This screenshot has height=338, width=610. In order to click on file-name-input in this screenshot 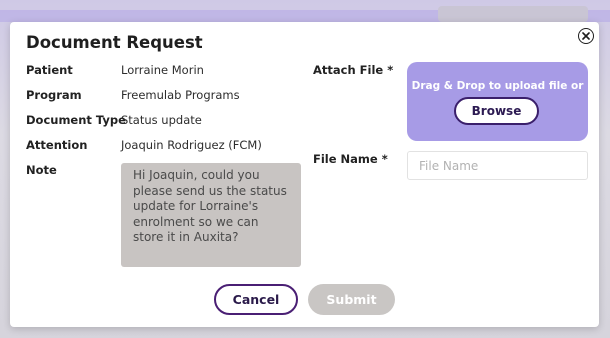, I will do `click(497, 165)`.